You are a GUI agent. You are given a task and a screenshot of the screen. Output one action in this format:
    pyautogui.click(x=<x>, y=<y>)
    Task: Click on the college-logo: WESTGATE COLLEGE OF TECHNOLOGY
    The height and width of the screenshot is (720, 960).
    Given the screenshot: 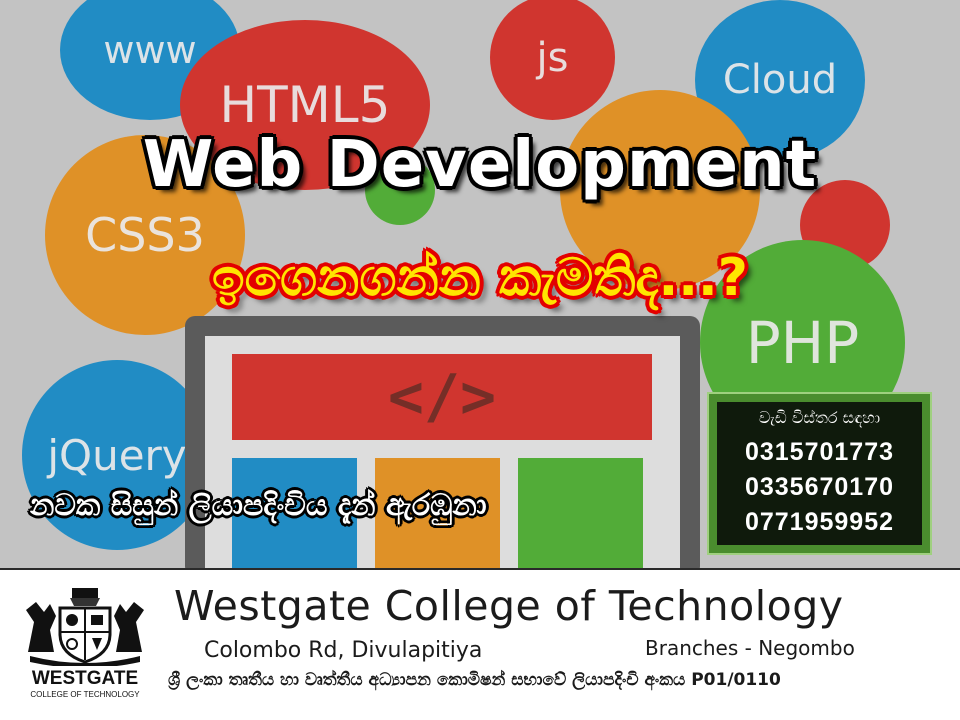 What is the action you would take?
    pyautogui.click(x=85, y=648)
    